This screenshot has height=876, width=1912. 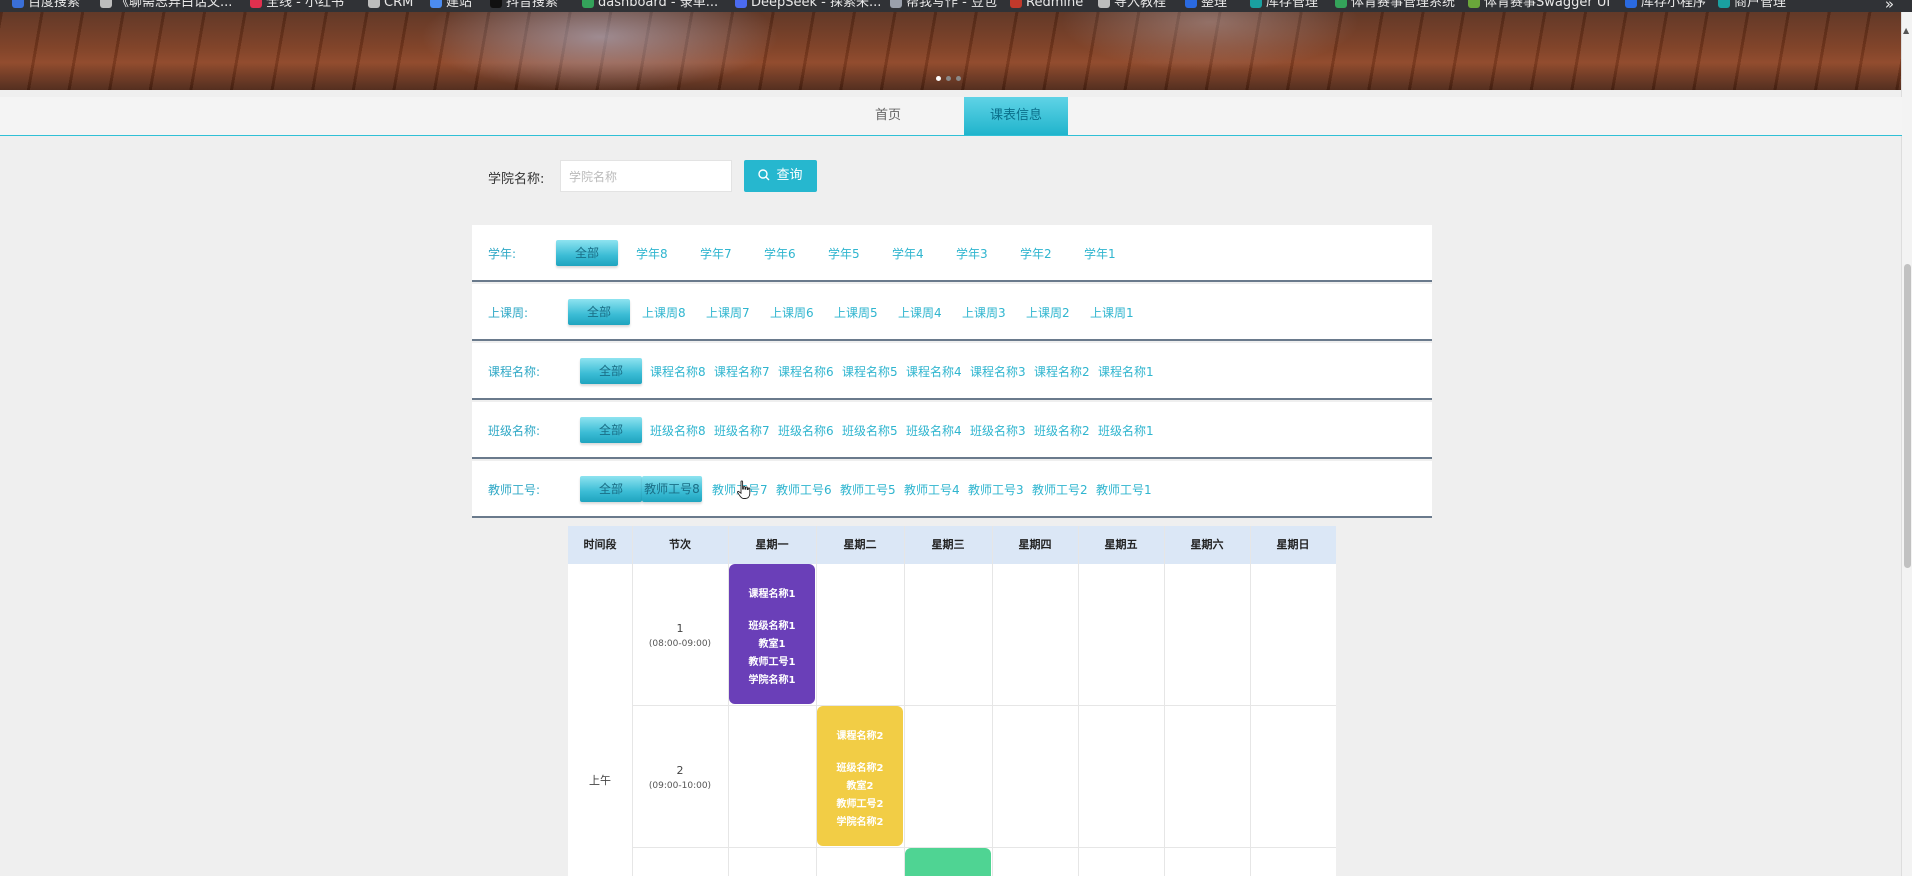 What do you see at coordinates (680, 628) in the screenshot?
I see `session-number: 1` at bounding box center [680, 628].